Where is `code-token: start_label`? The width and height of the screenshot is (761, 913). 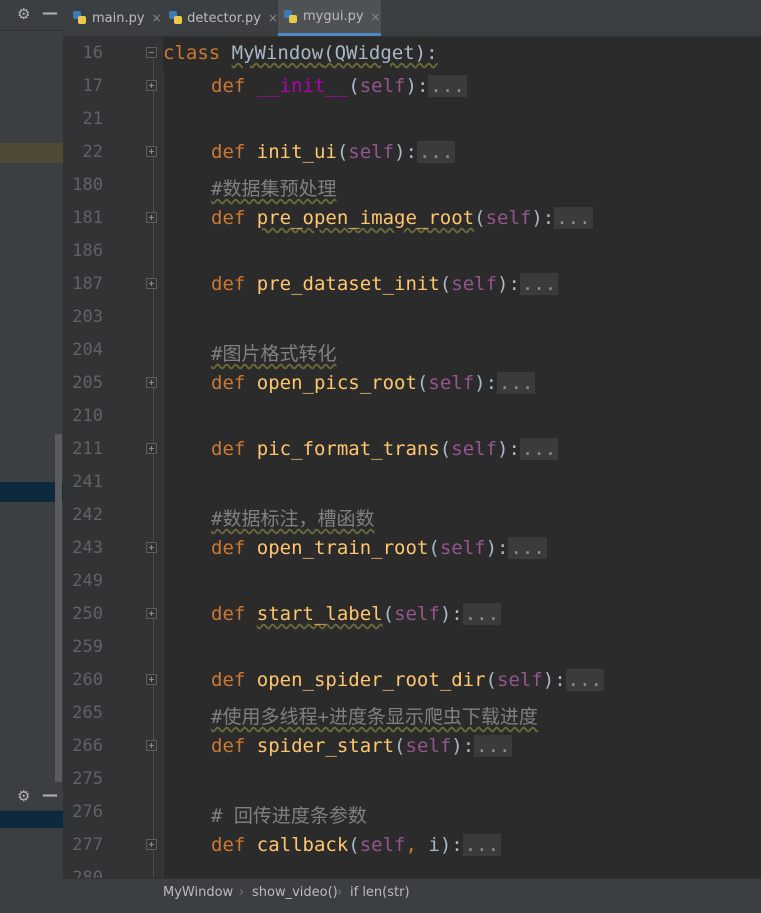
code-token: start_label is located at coordinates (319, 614).